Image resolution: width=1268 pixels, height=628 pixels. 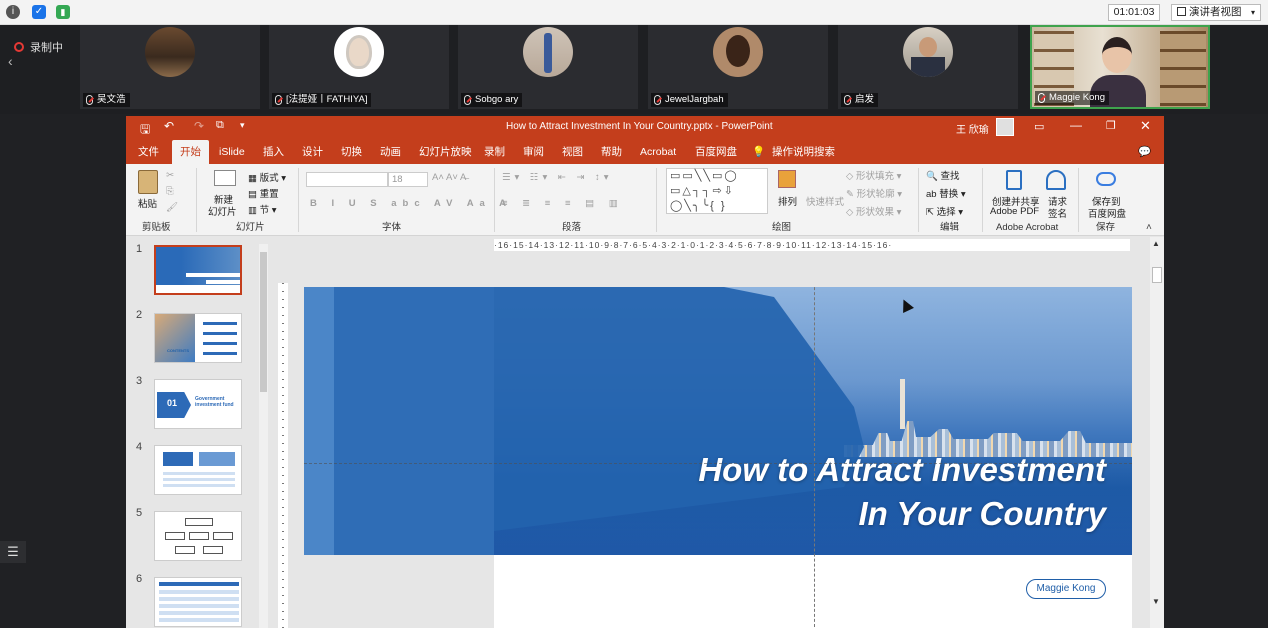 What do you see at coordinates (716, 152) in the screenshot?
I see `tab-baidu: 百度网盘` at bounding box center [716, 152].